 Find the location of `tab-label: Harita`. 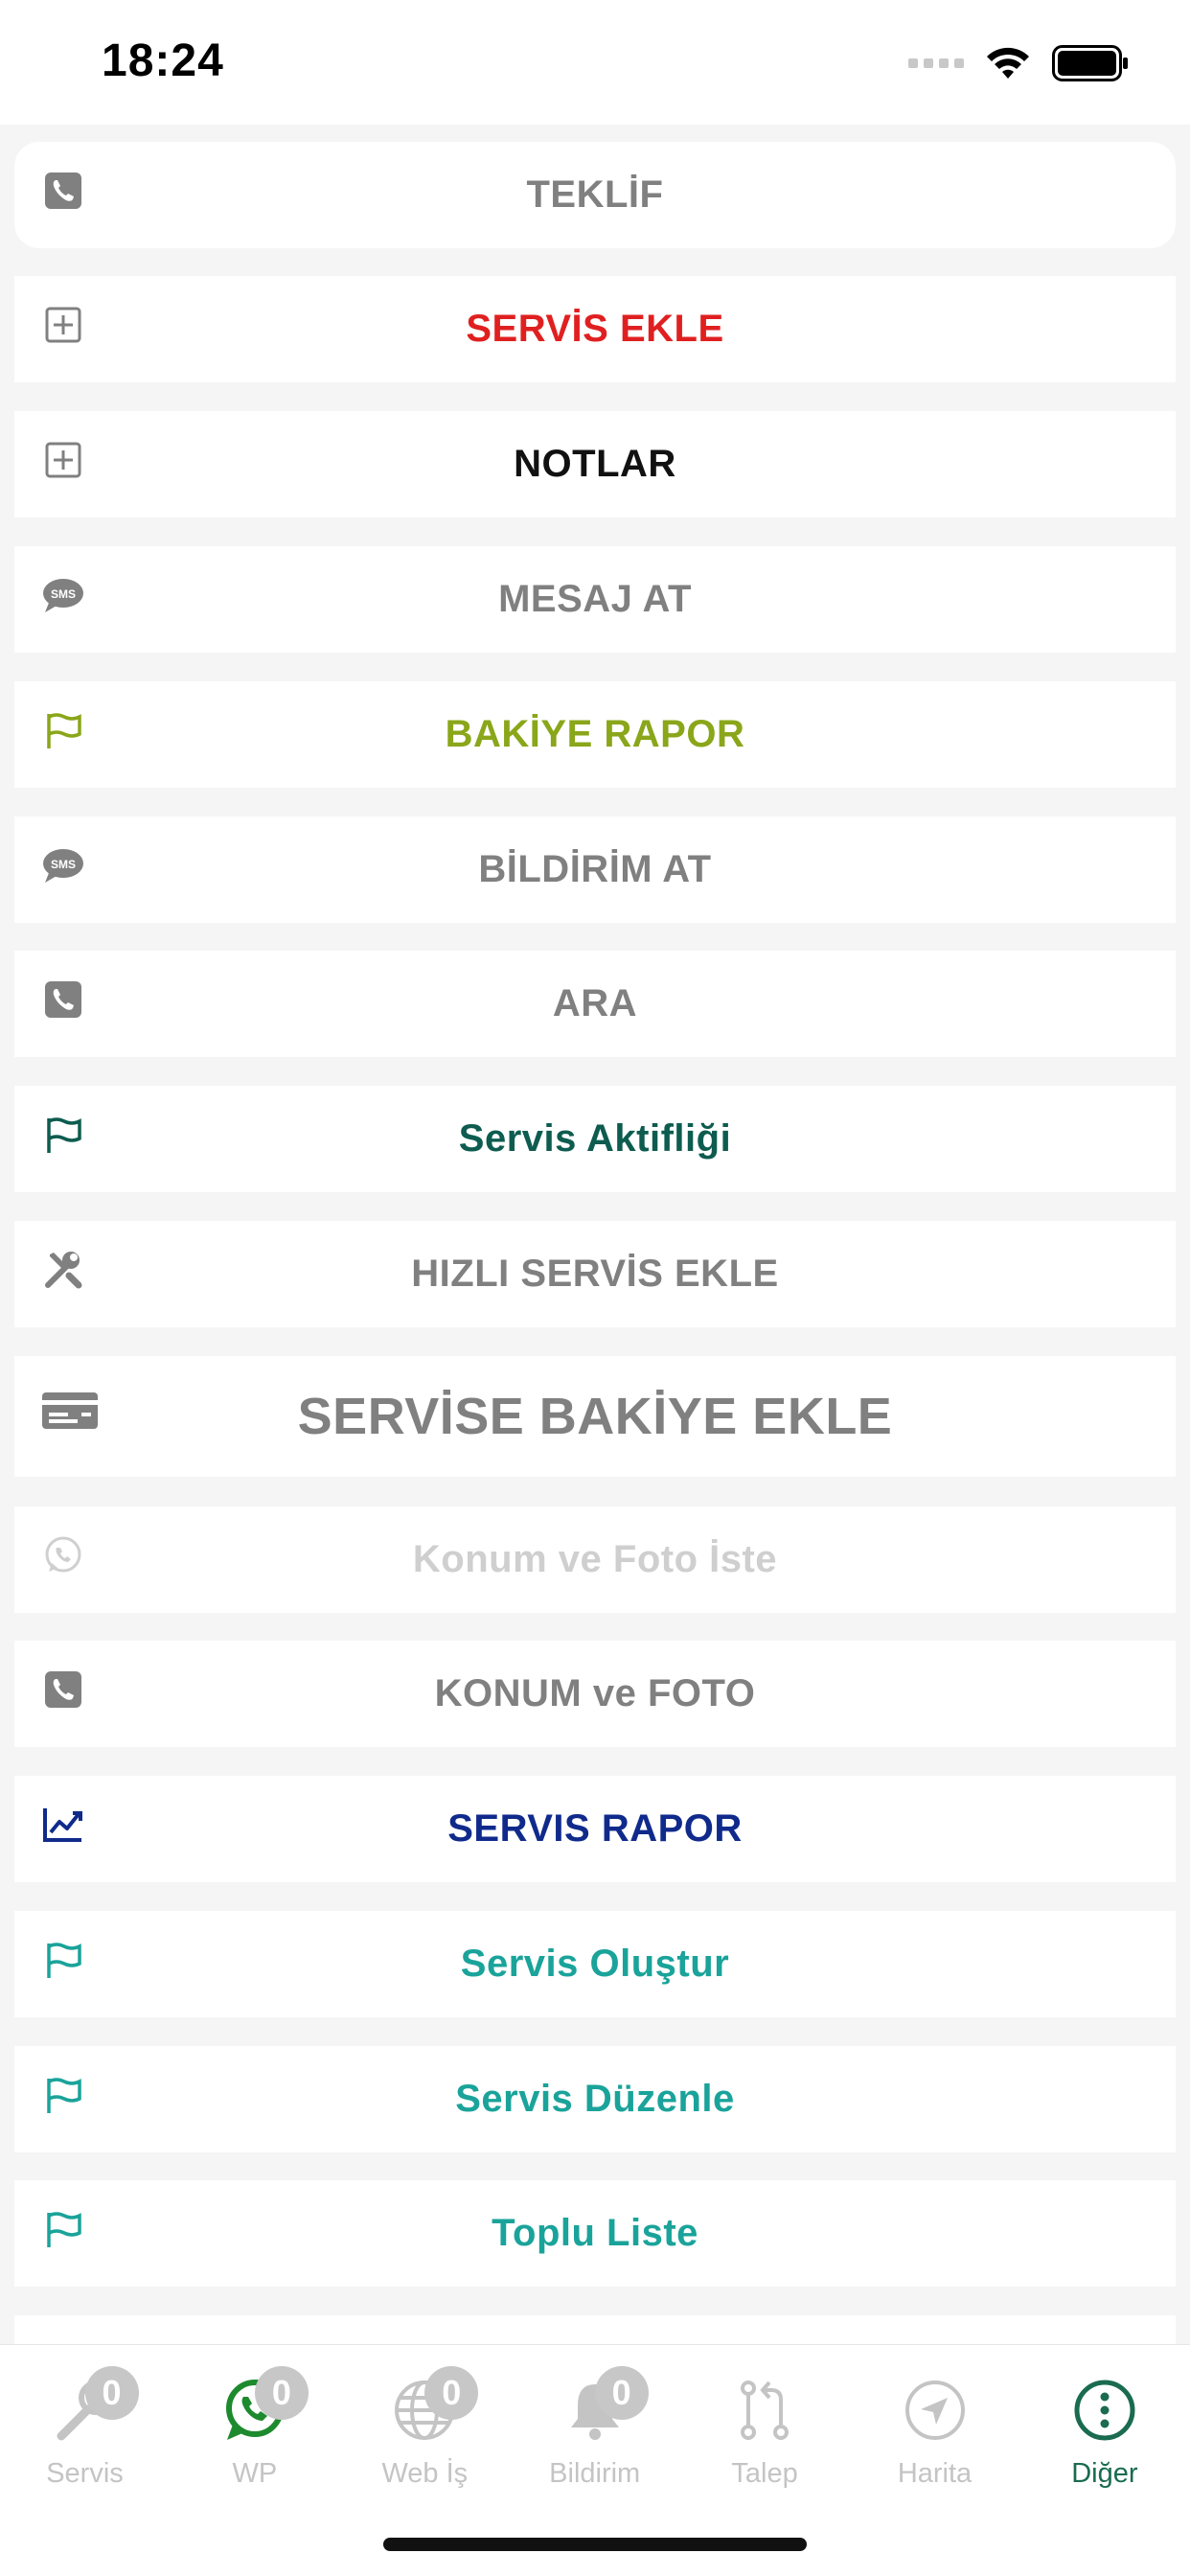

tab-label: Harita is located at coordinates (935, 2473).